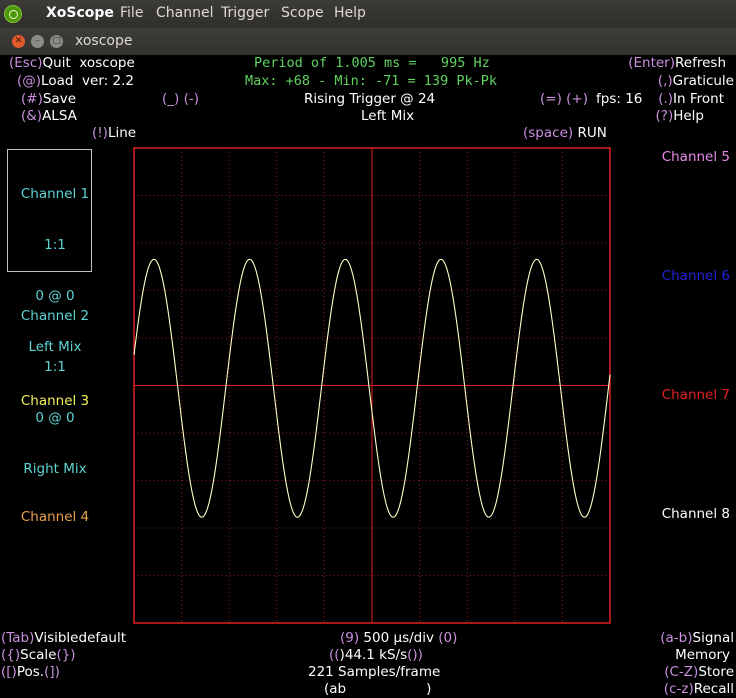  Describe the element at coordinates (131, 13) in the screenshot. I see `menu-file: File` at that location.